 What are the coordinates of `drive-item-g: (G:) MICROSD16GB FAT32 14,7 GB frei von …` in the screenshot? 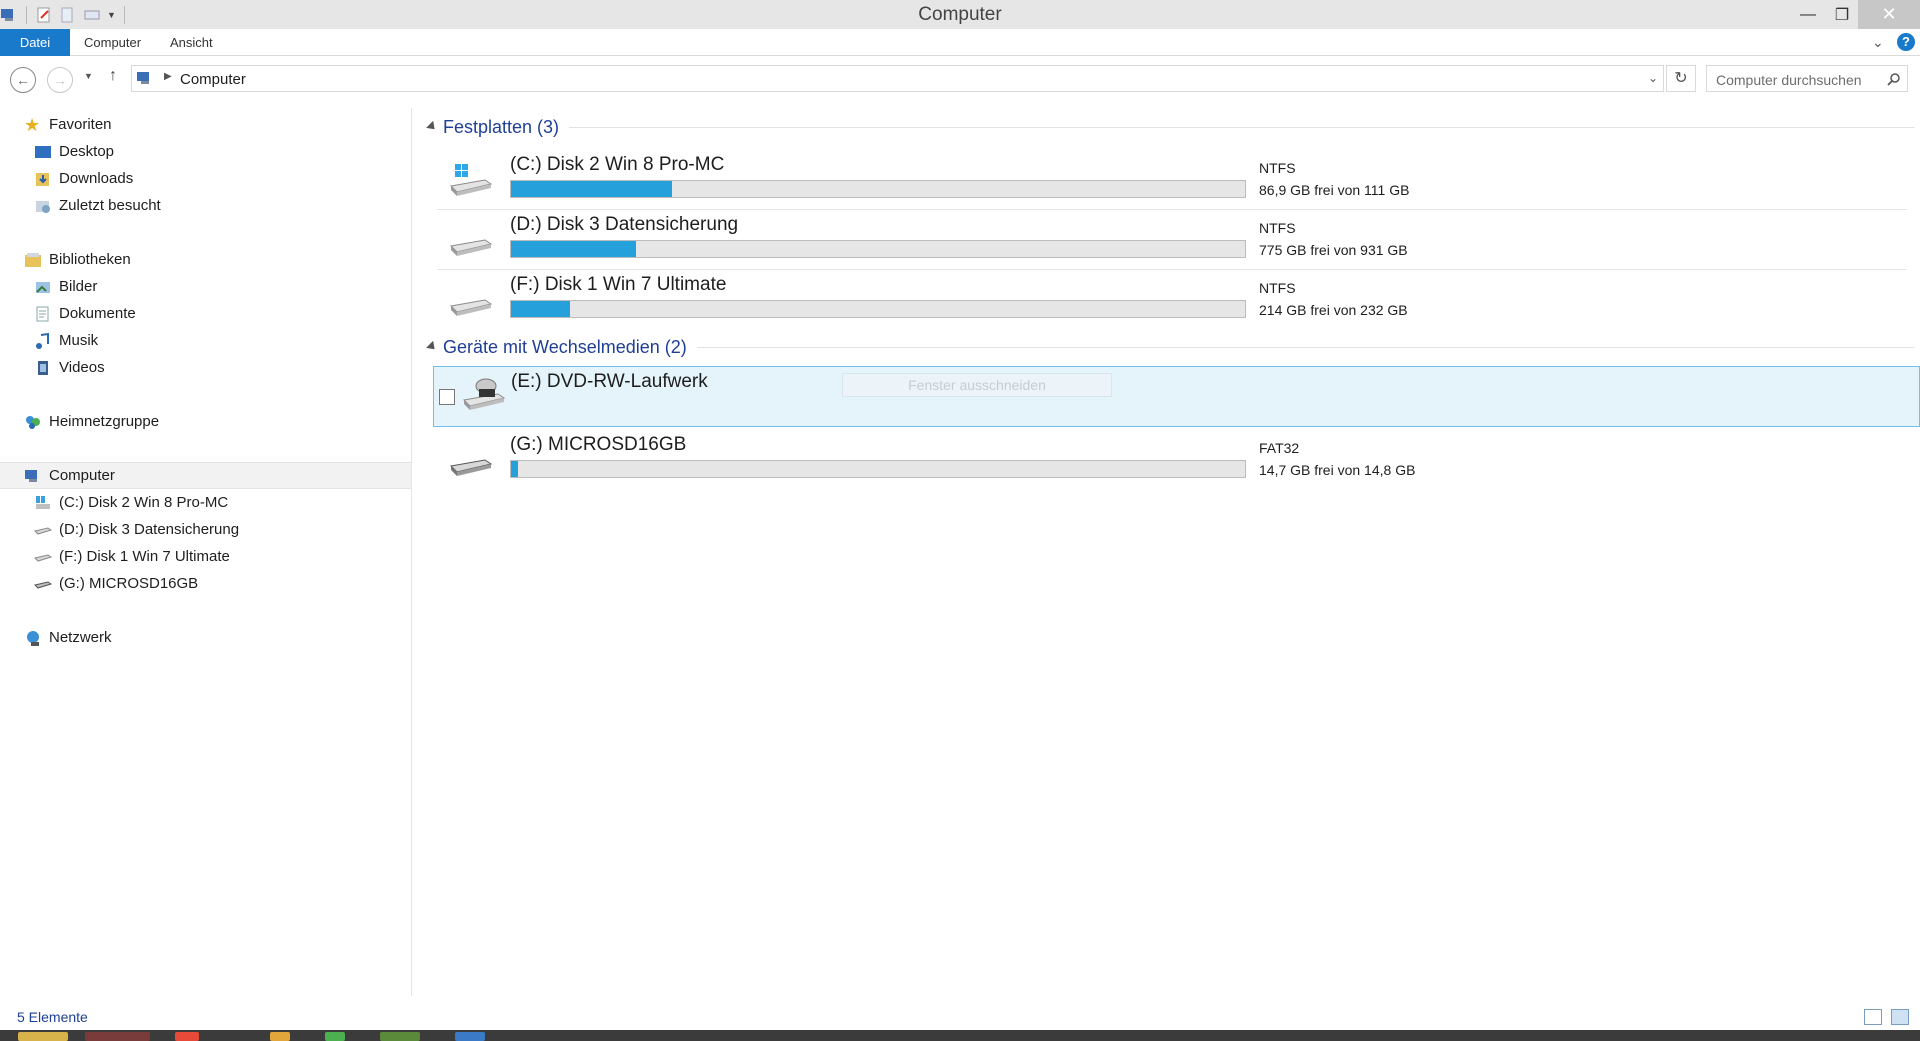 It's located at (1172, 459).